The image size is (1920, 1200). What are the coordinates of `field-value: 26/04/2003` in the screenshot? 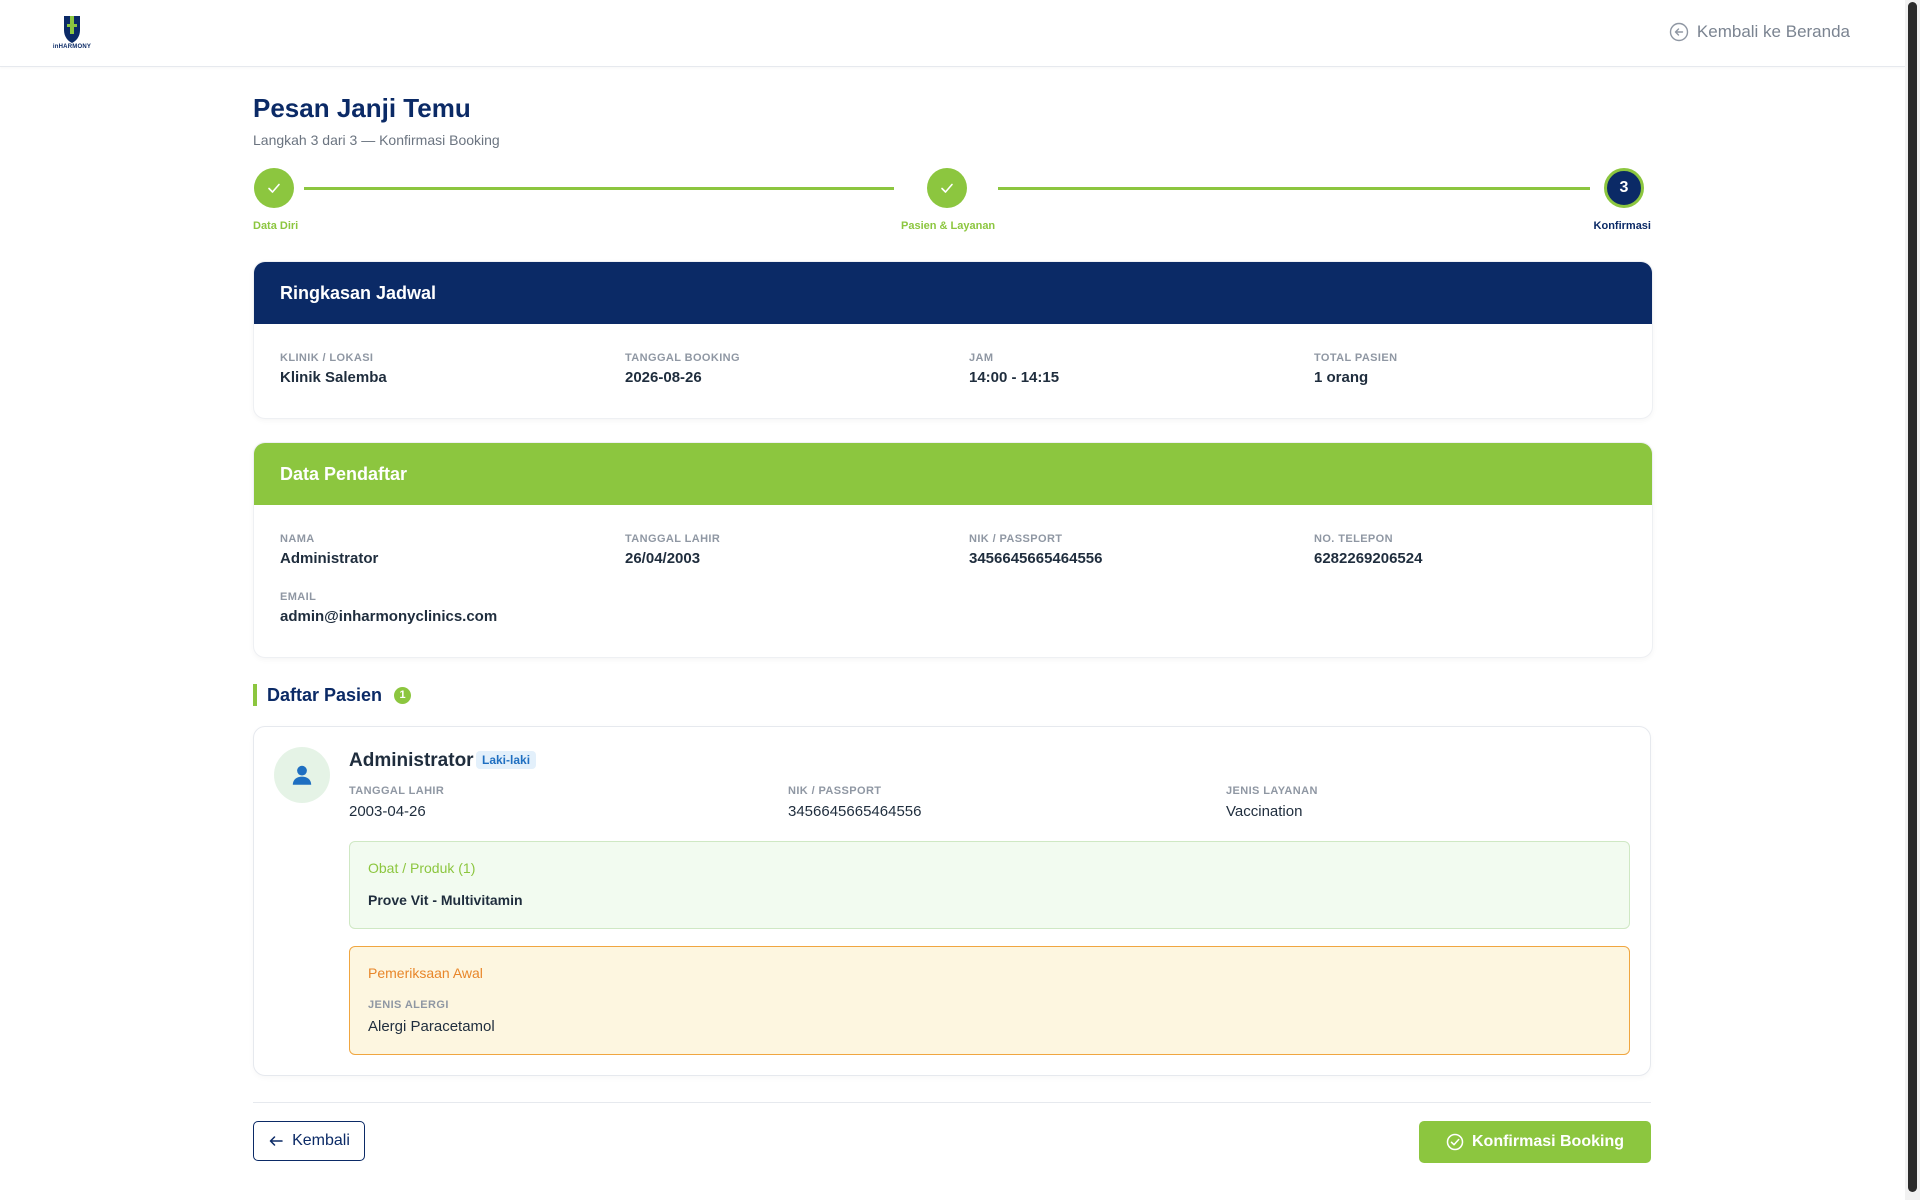 It's located at (663, 558).